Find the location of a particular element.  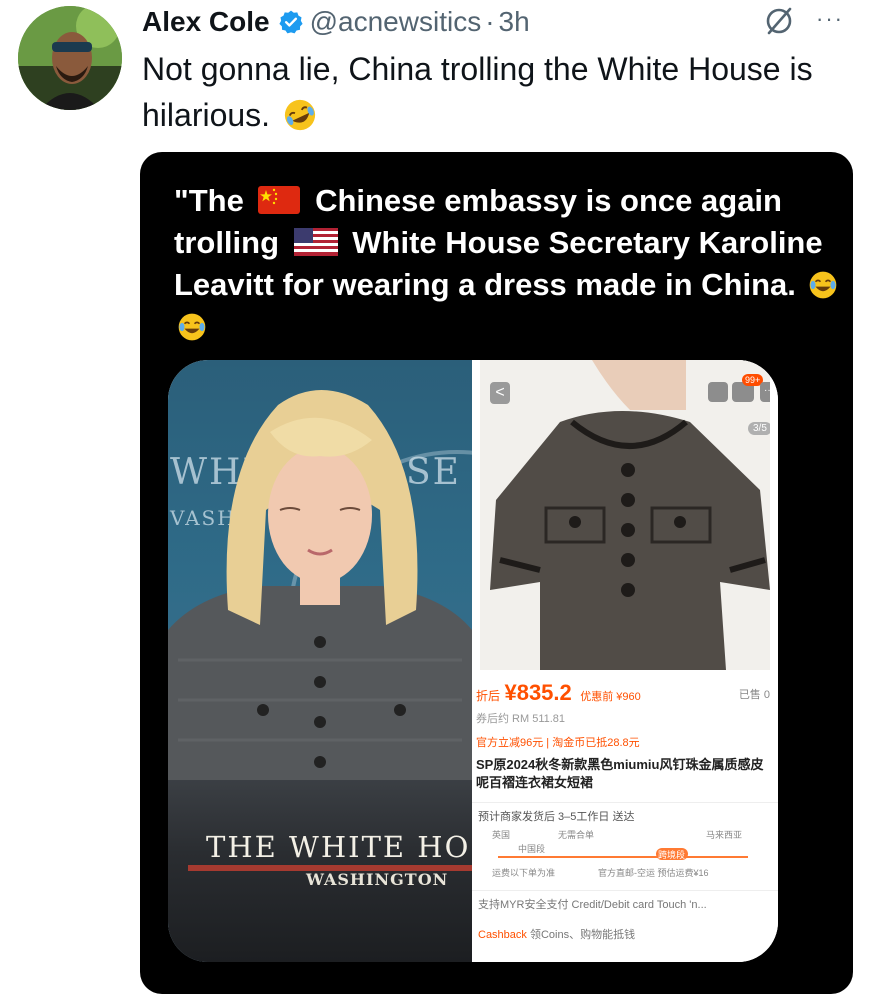

dress-photo is located at coordinates (625, 515).